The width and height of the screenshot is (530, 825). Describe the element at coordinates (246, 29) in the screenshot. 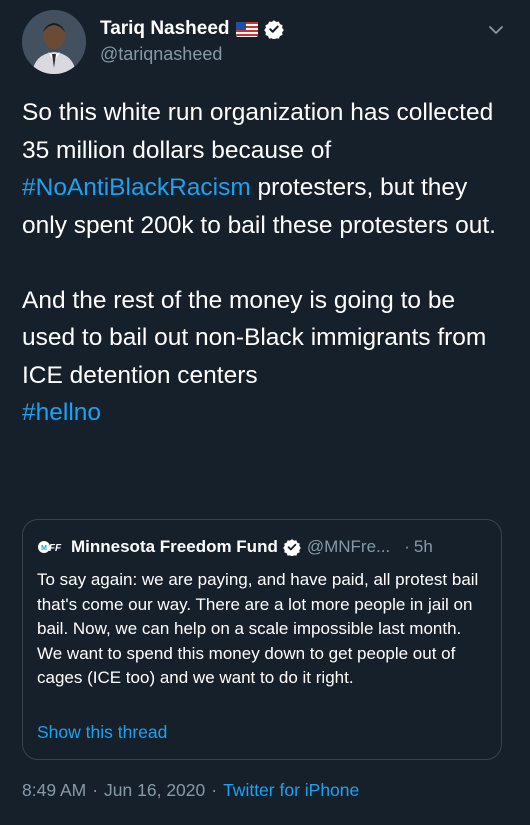

I see `us-flag-icon` at that location.